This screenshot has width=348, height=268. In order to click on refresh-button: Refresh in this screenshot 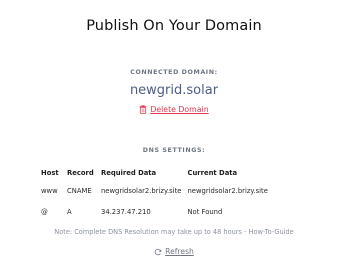, I will do `click(174, 251)`.